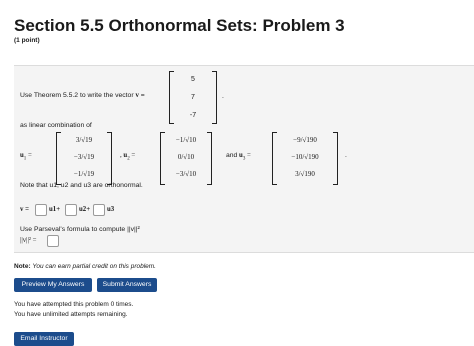  I want to click on combo-v-label: v =, so click(24, 209).